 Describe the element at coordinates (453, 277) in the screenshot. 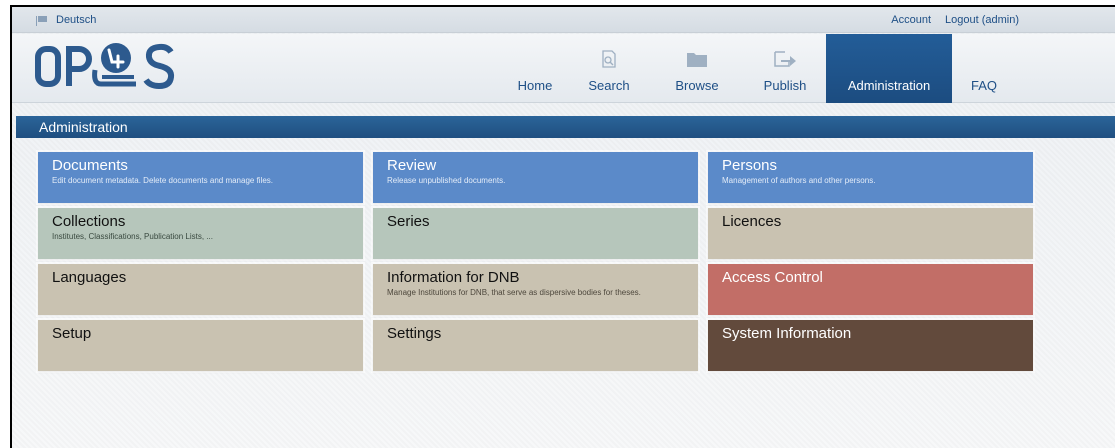

I see `tile-title: Information for DNB` at that location.